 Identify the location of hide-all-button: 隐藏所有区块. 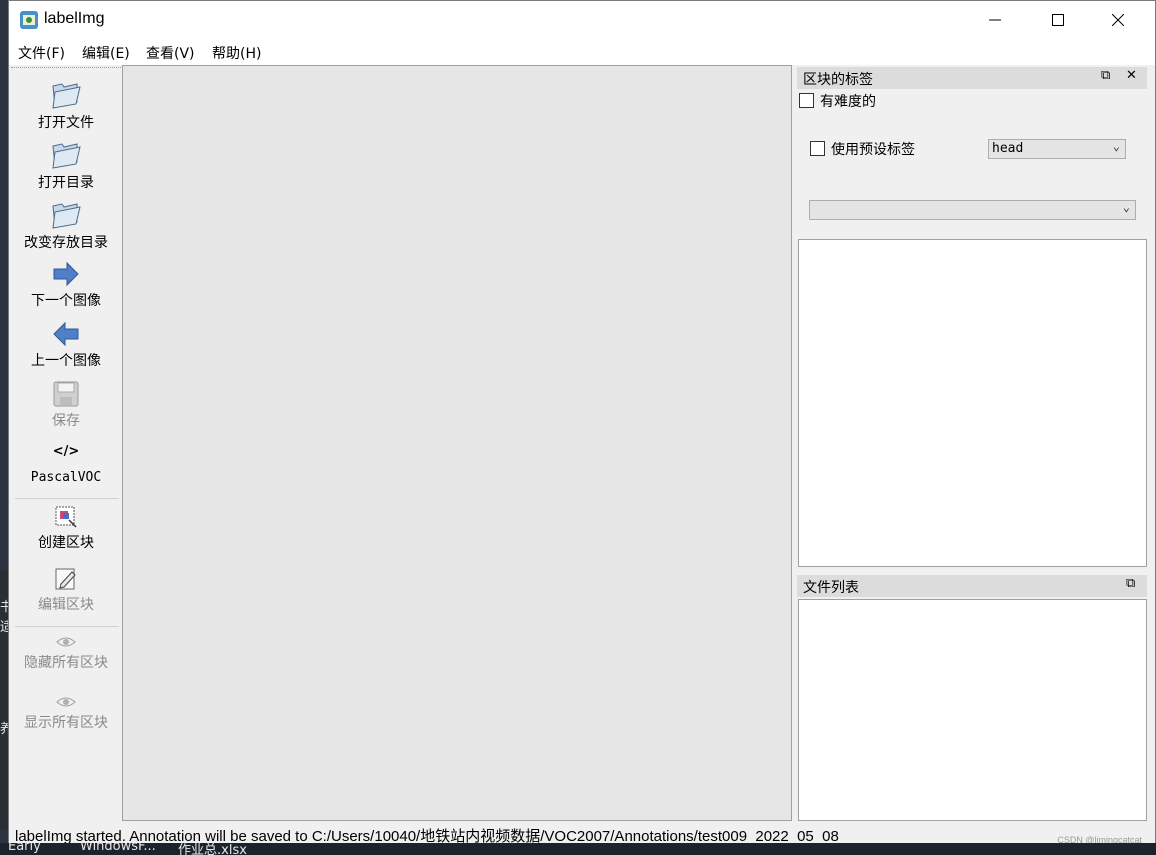
(66, 653).